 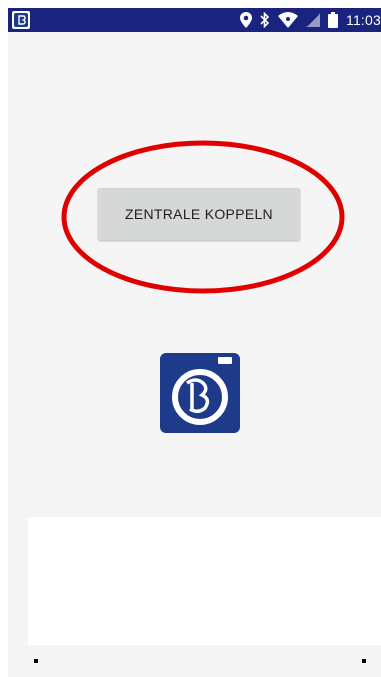 I want to click on nav-dot-left, so click(x=36, y=661).